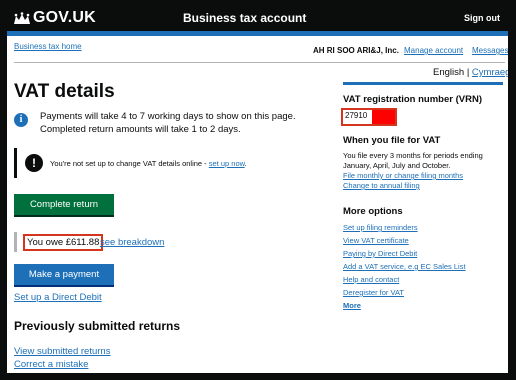 Image resolution: width=516 pixels, height=380 pixels. Describe the element at coordinates (356, 115) in the screenshot. I see `vrn-value: 27910` at that location.